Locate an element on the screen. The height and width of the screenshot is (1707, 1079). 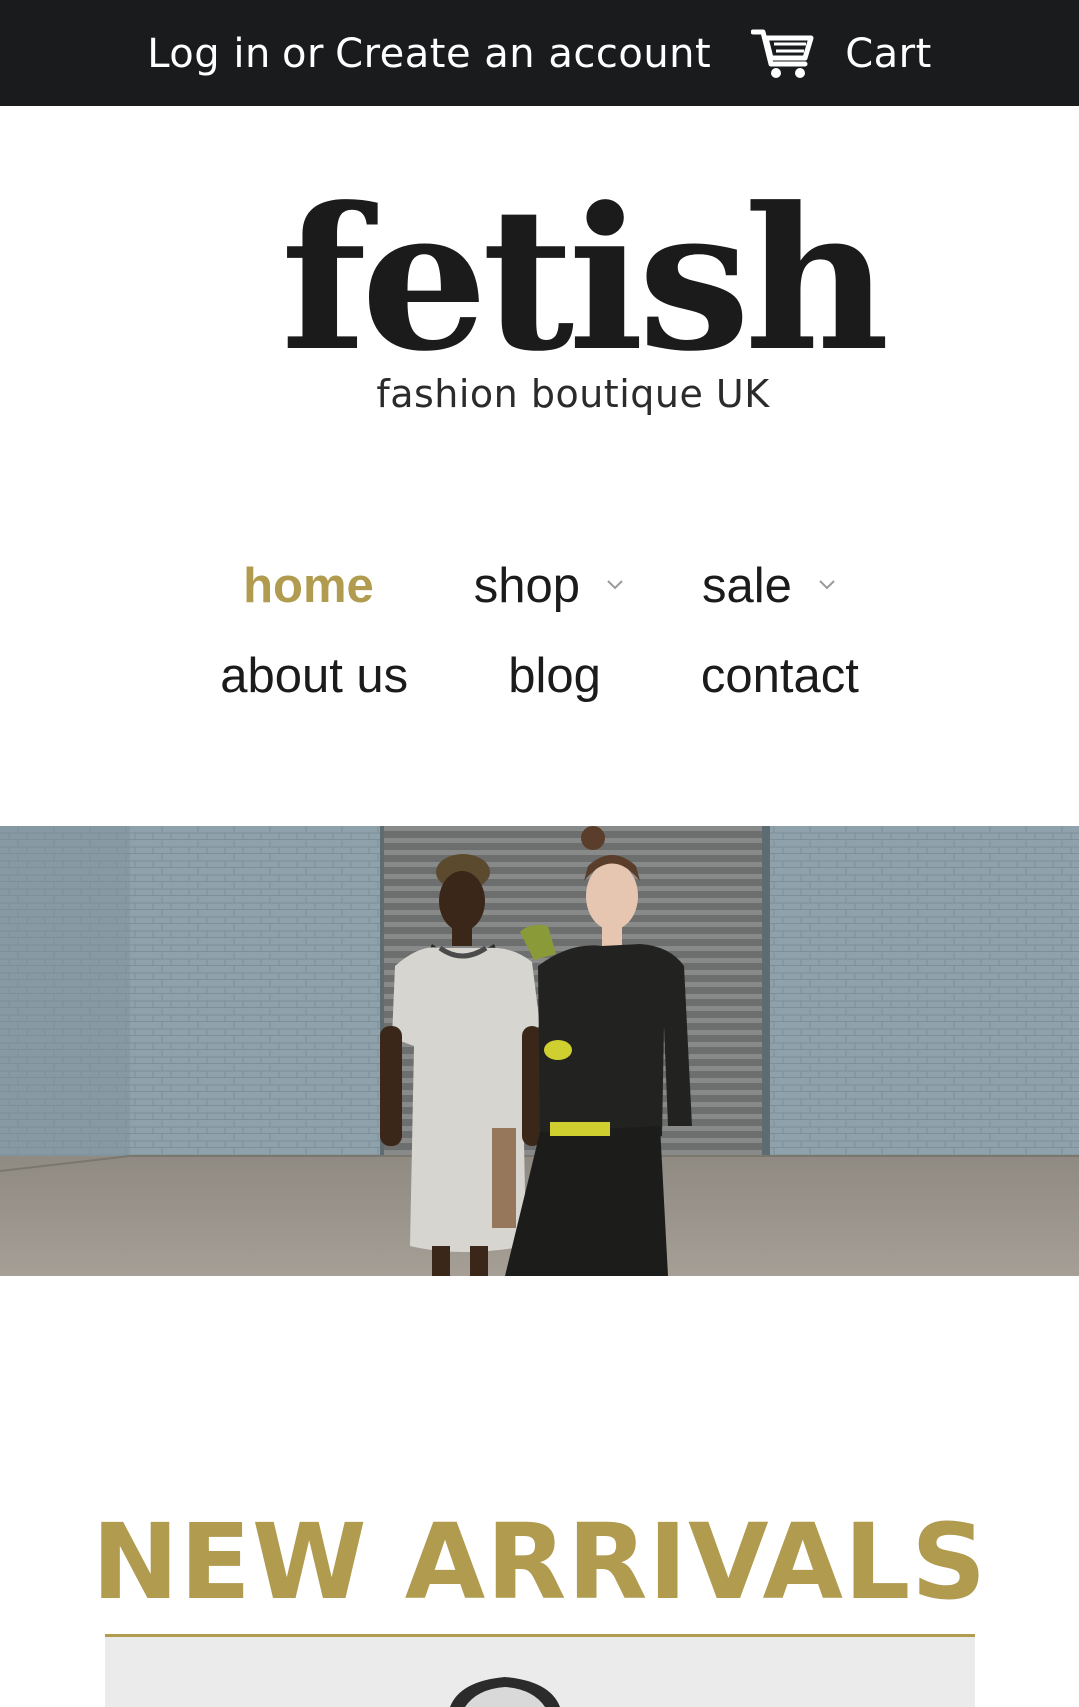
nav-item-about-us: about us is located at coordinates (314, 676).